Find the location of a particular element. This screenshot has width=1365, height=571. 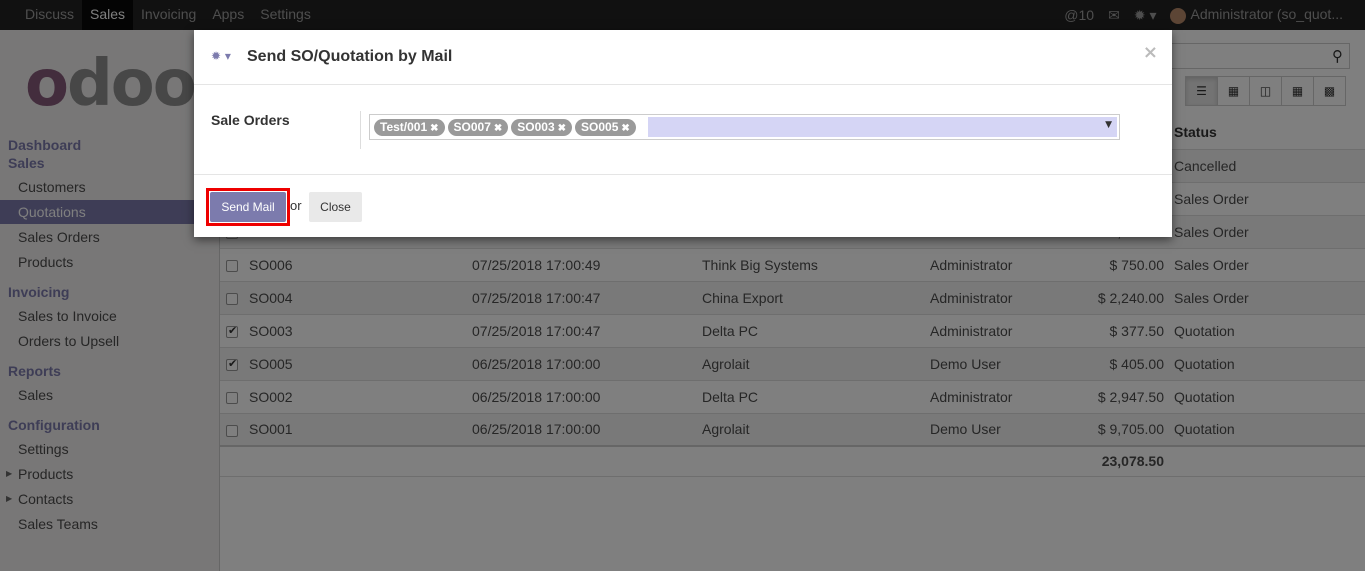

tag-label: Test/001 is located at coordinates (404, 127).